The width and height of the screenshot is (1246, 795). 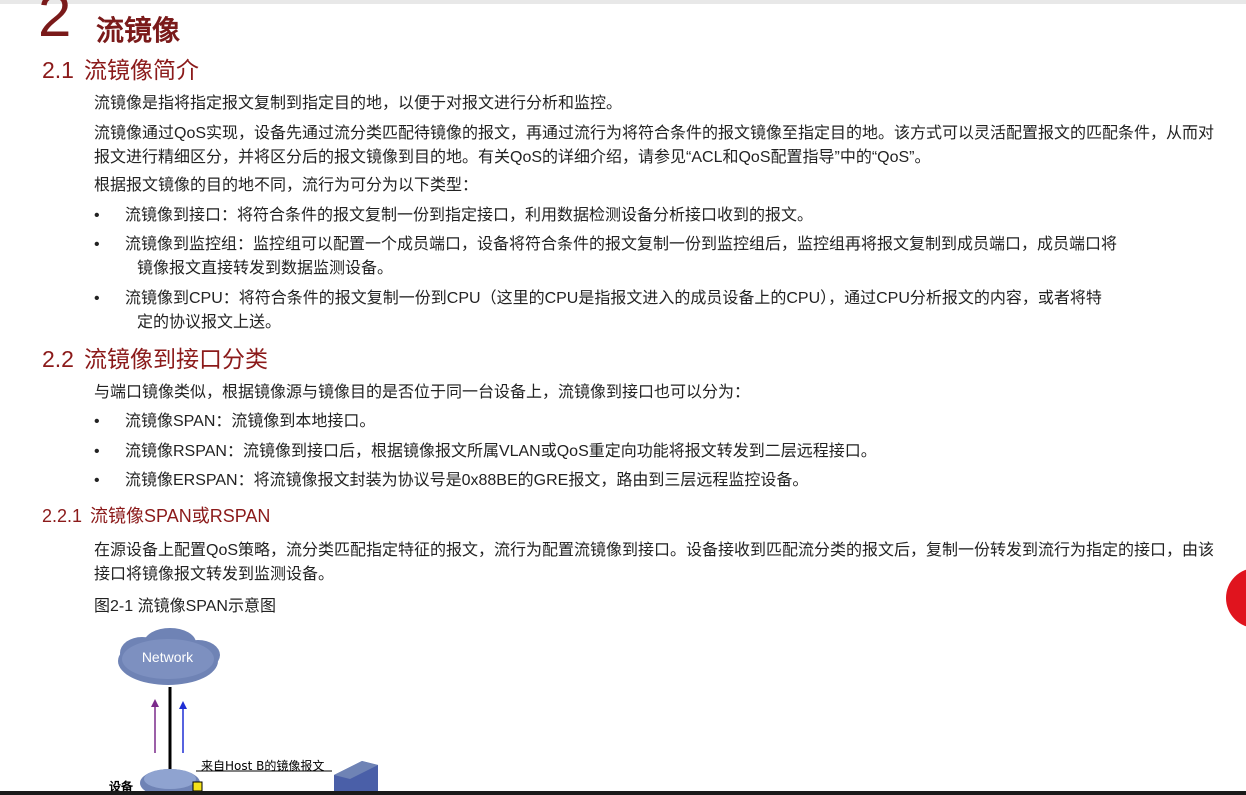 I want to click on monitor-device-icon, so click(x=356, y=778).